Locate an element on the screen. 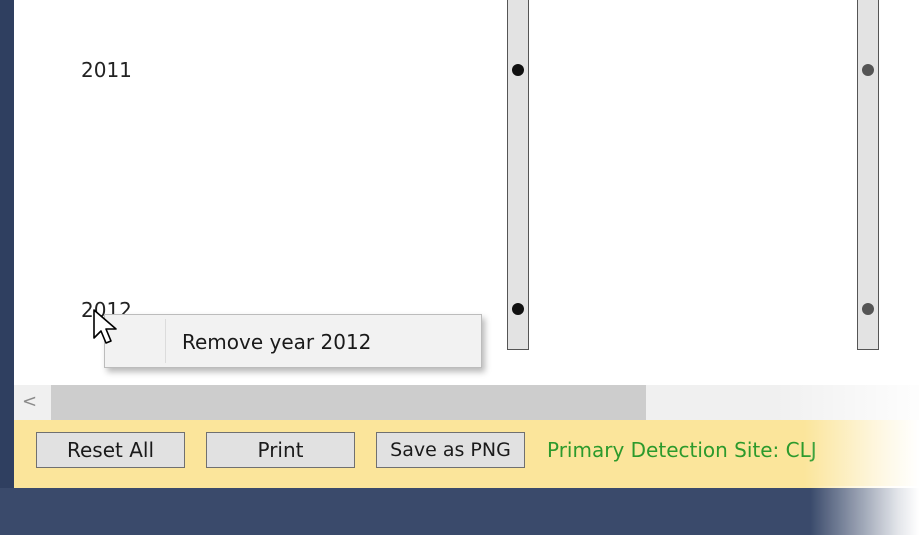 The height and width of the screenshot is (535, 919). menu-item-label: Remove year 2012 is located at coordinates (277, 342).